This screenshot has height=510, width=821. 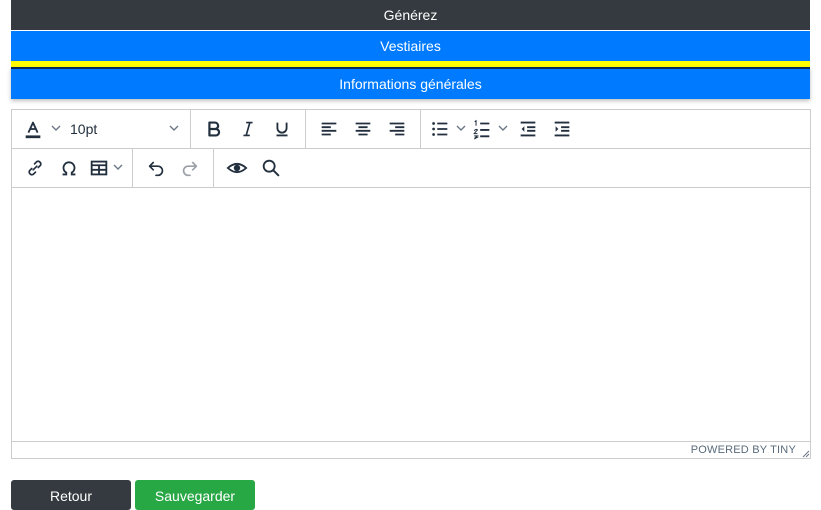 I want to click on toolbar-group-format, so click(x=248, y=129).